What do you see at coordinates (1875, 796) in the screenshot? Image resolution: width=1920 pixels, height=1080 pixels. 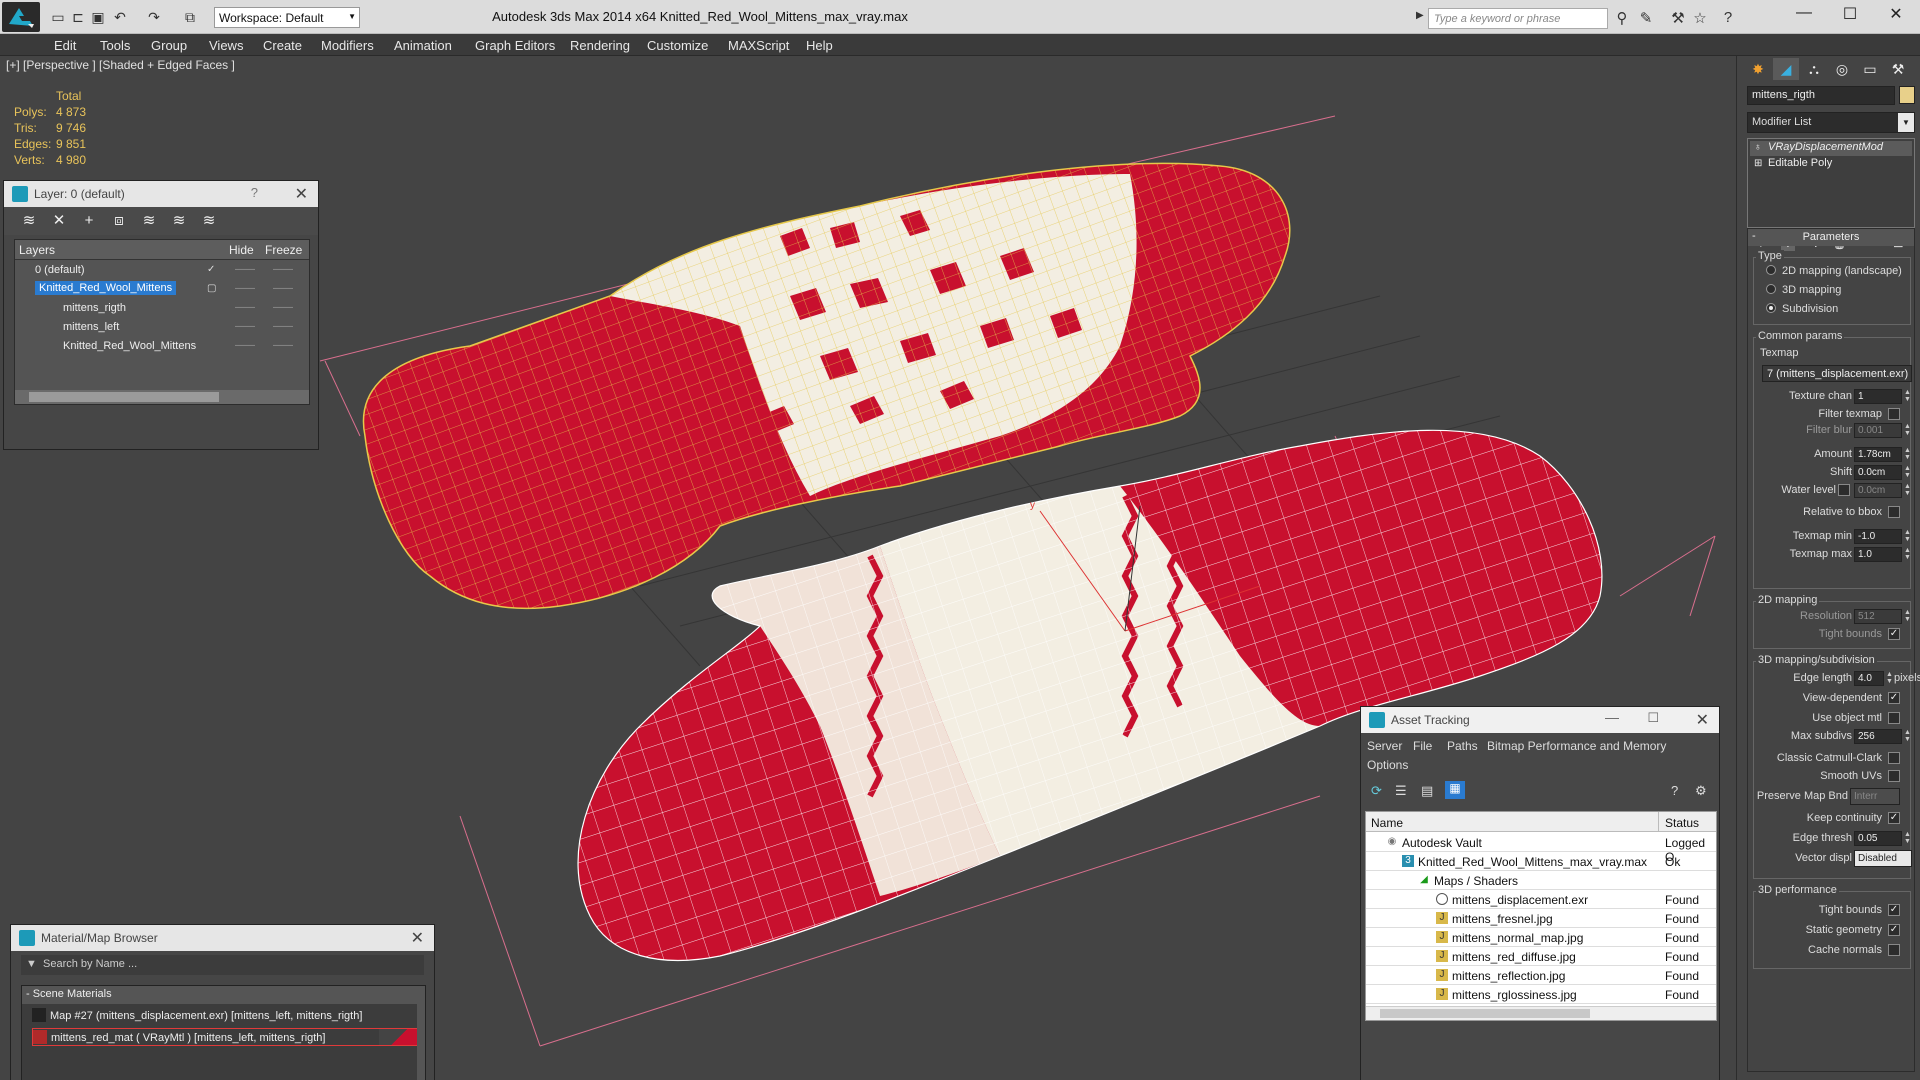 I see `preserve-map-dropdown: Interr` at bounding box center [1875, 796].